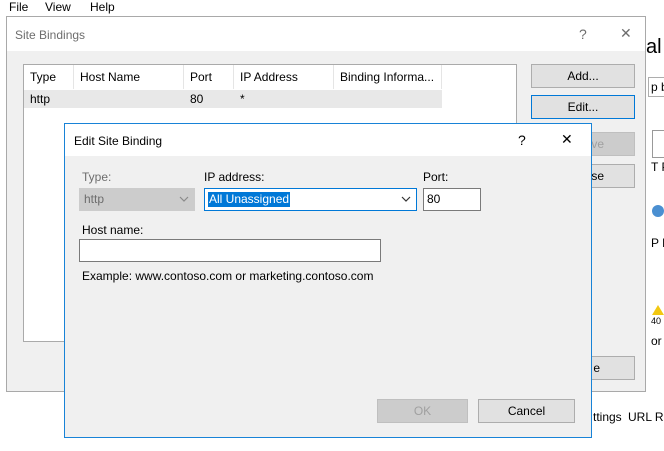  I want to click on ip-address-value: All Unassigned, so click(249, 199).